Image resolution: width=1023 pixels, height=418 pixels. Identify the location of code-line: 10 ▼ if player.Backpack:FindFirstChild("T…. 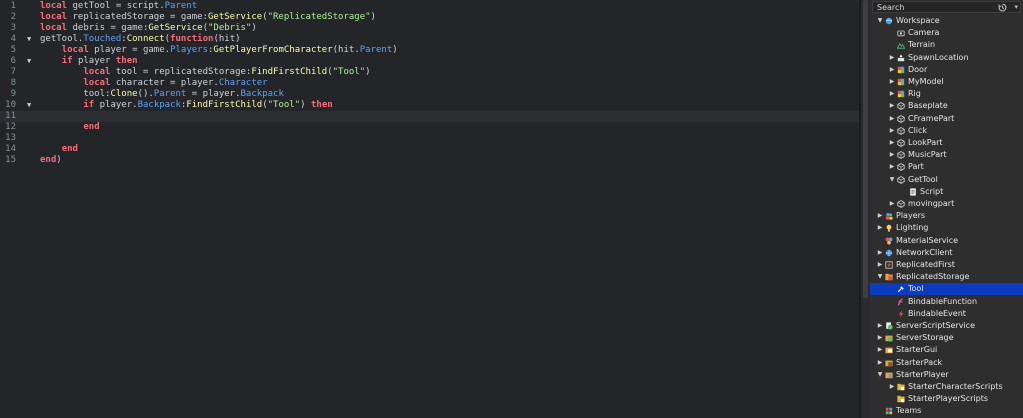
(429, 105).